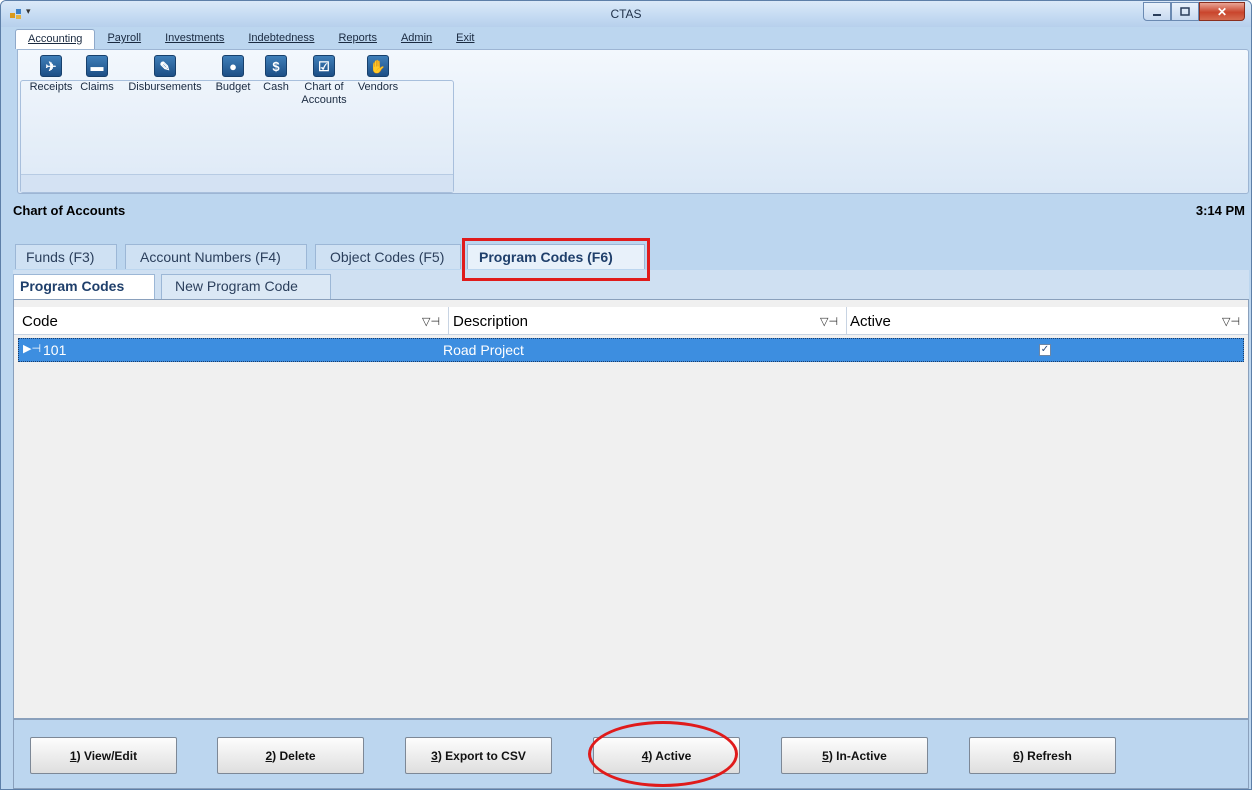 The image size is (1252, 790). Describe the element at coordinates (40, 321) in the screenshot. I see `column-header-code: Code` at that location.